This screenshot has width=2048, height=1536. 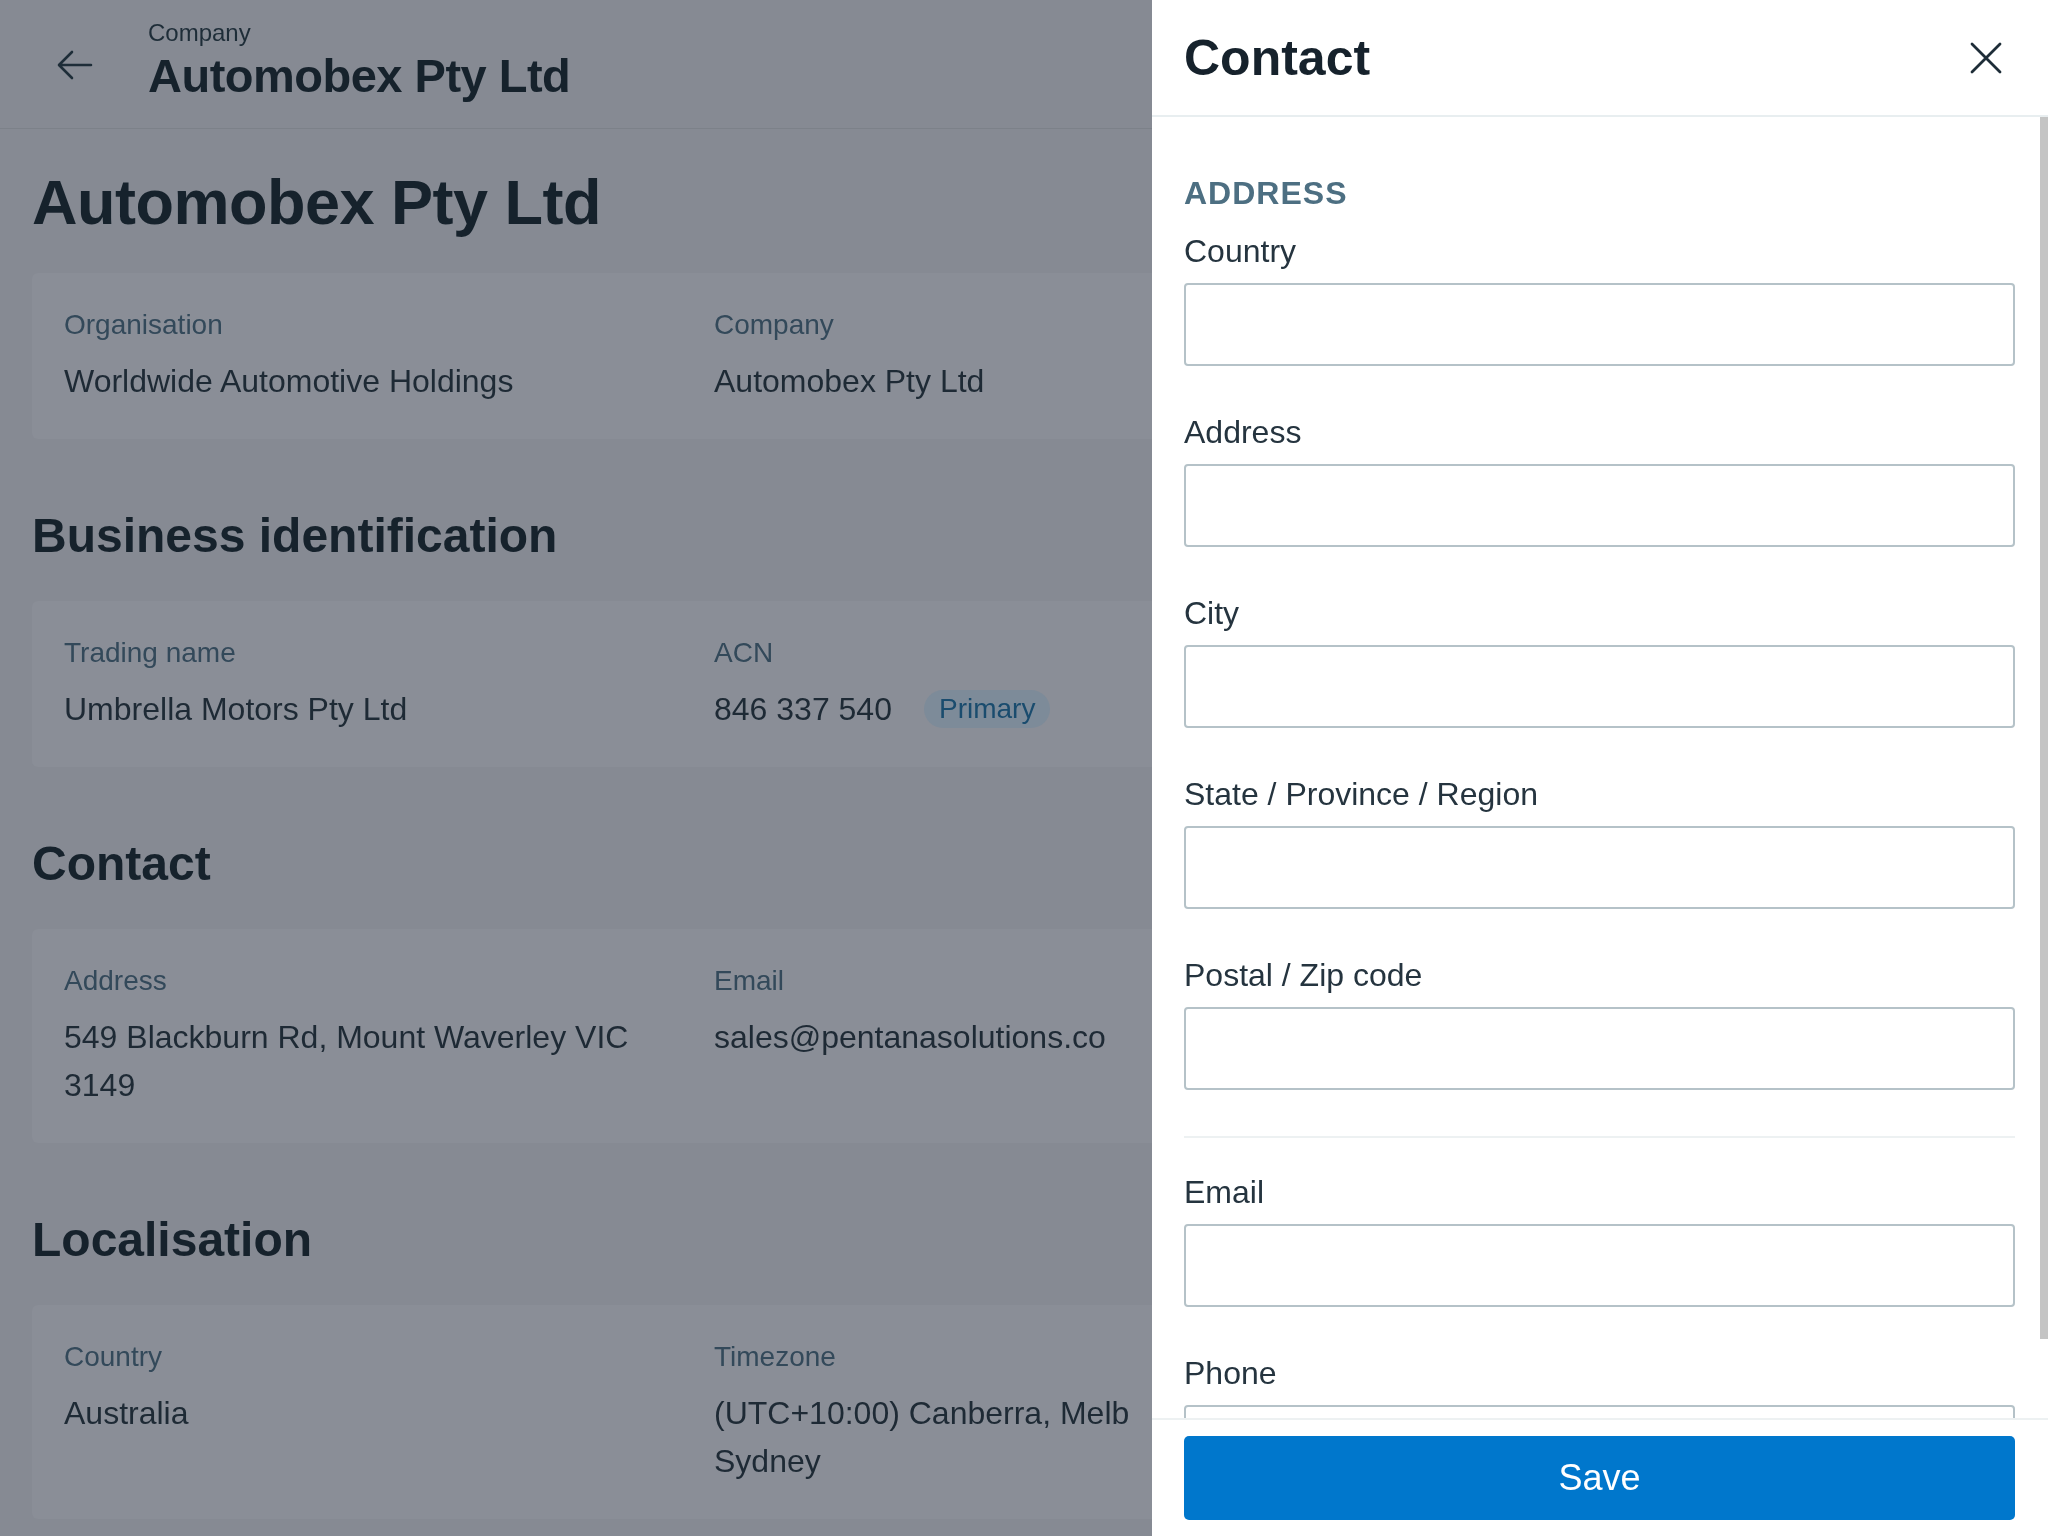 What do you see at coordinates (1266, 193) in the screenshot?
I see `group-heading: ADDRESS` at bounding box center [1266, 193].